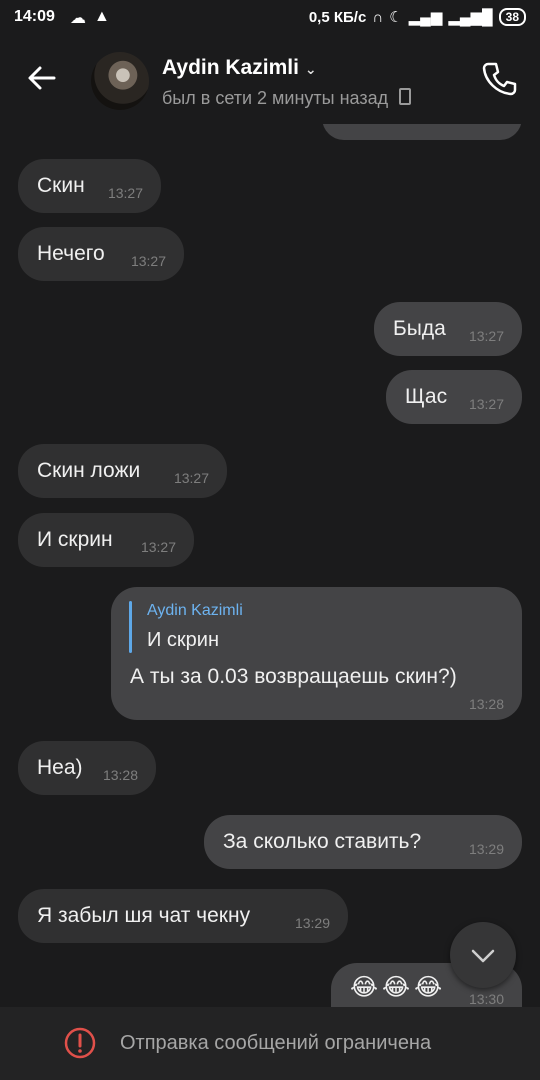 This screenshot has width=540, height=1080. Describe the element at coordinates (500, 78) in the screenshot. I see `phone-call-icon` at that location.